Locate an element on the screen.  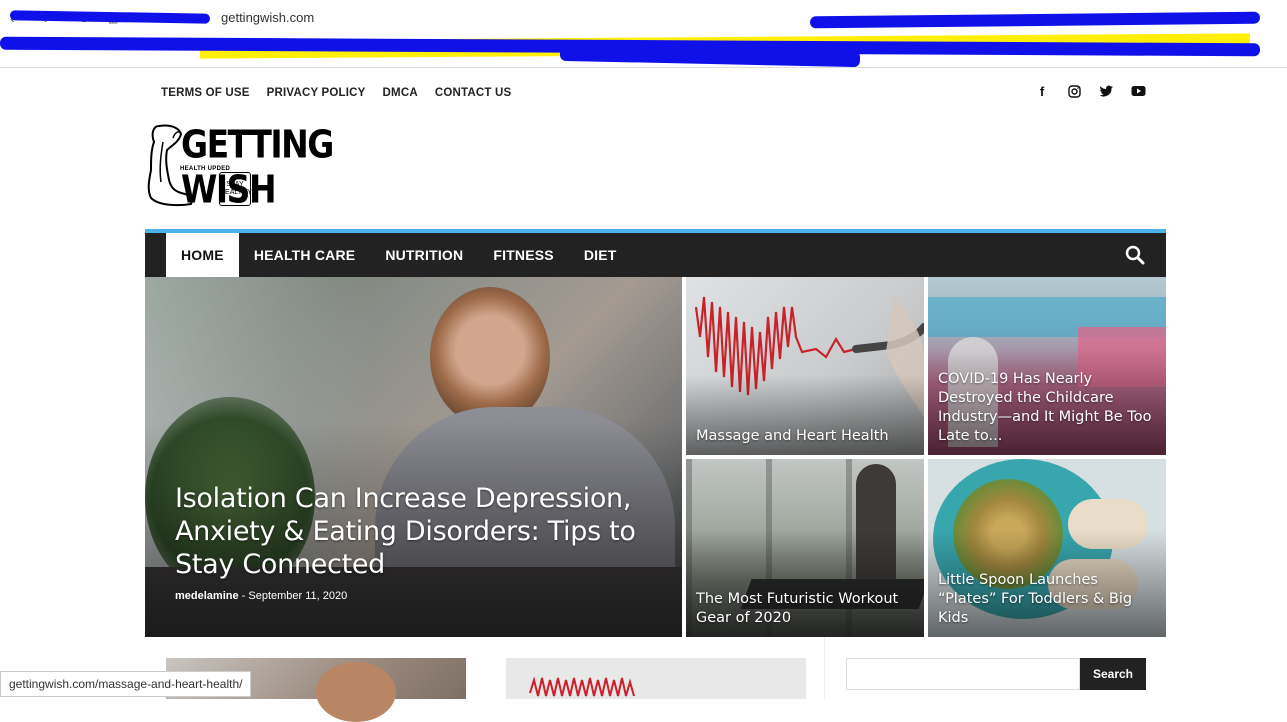
browser-chrome: ‹ › ↻ ▦ gettingwish.com is located at coordinates (643, 34).